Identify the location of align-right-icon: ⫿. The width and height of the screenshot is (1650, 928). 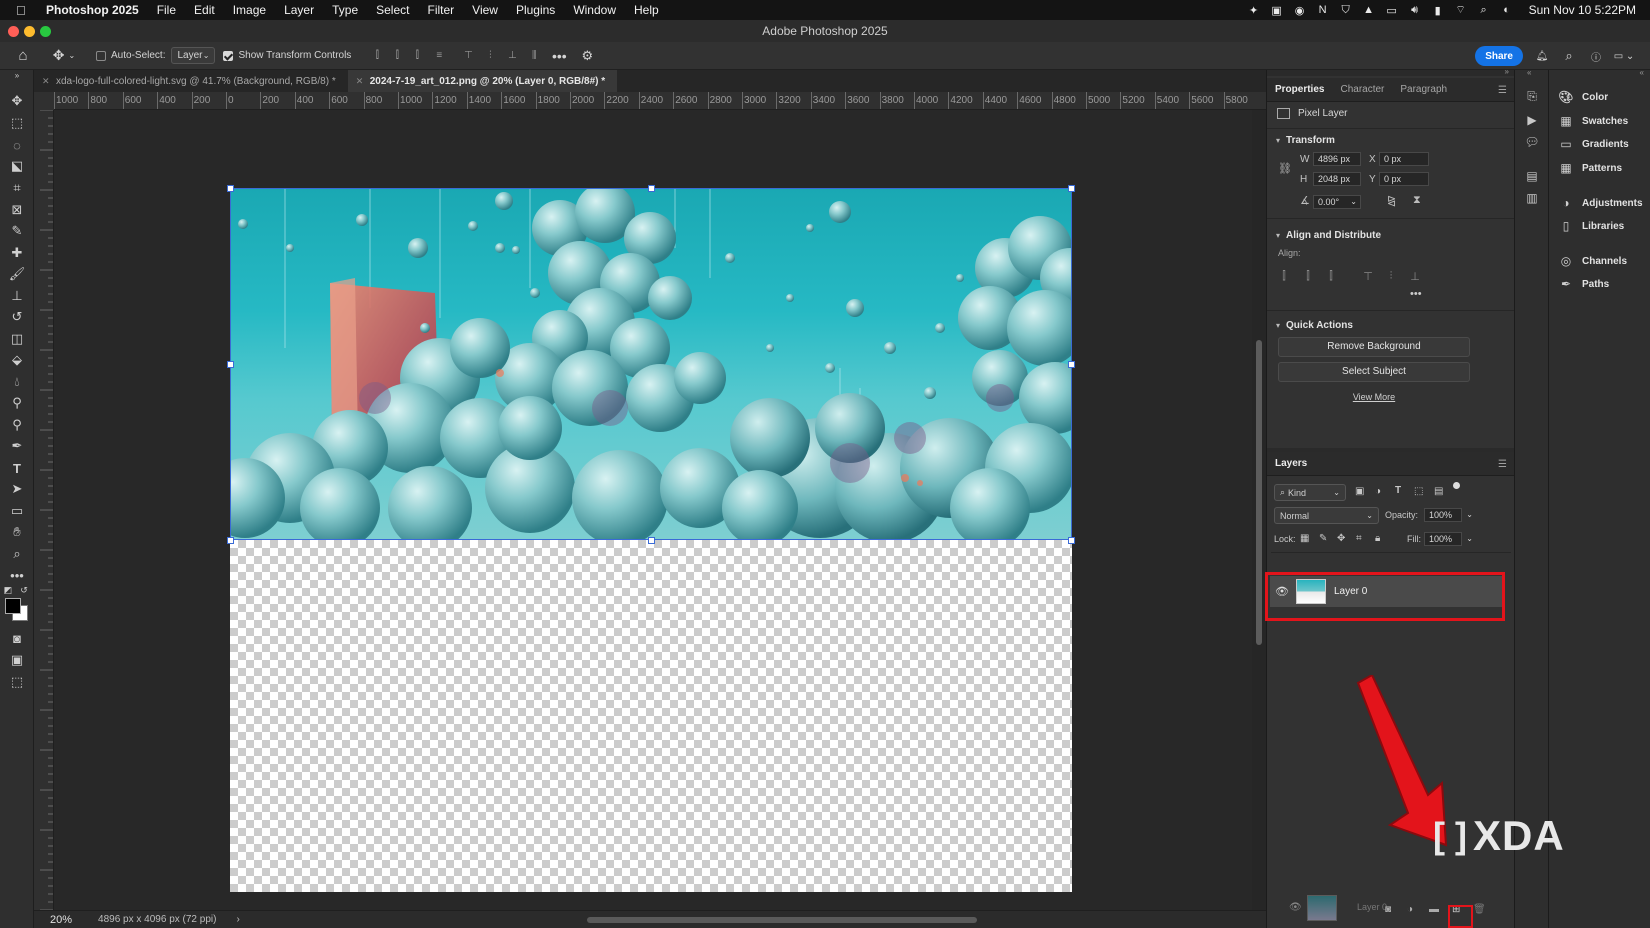
(1331, 276).